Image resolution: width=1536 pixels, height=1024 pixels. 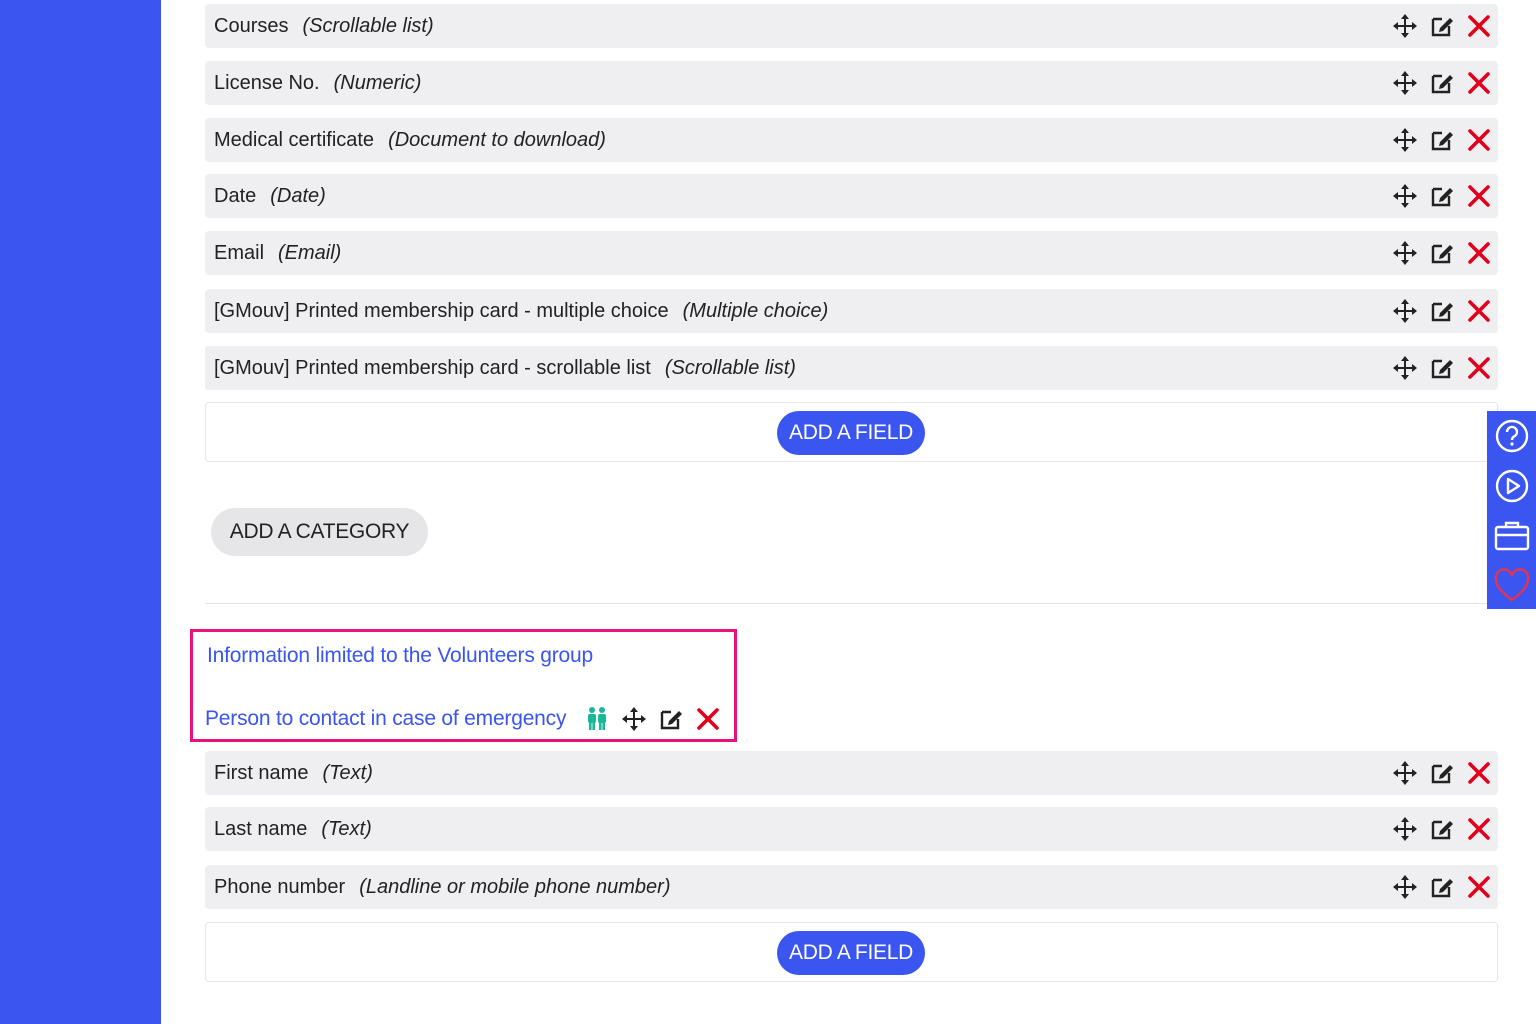 I want to click on heart-icon, so click(x=1512, y=586).